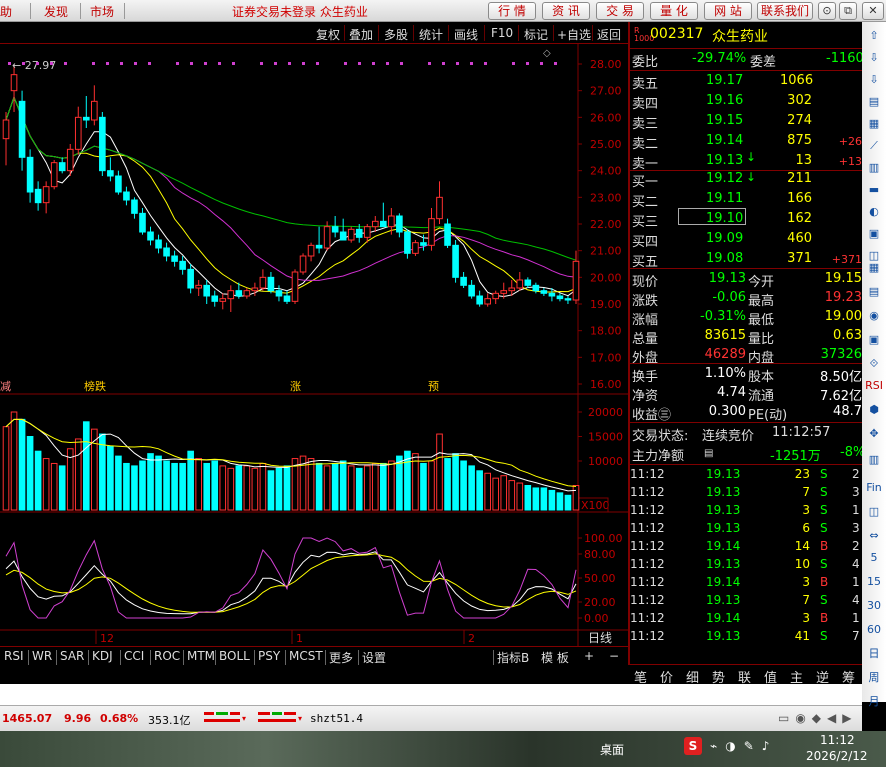 The height and width of the screenshot is (767, 886). What do you see at coordinates (620, 11) in the screenshot?
I see `trade-button: 交 易` at bounding box center [620, 11].